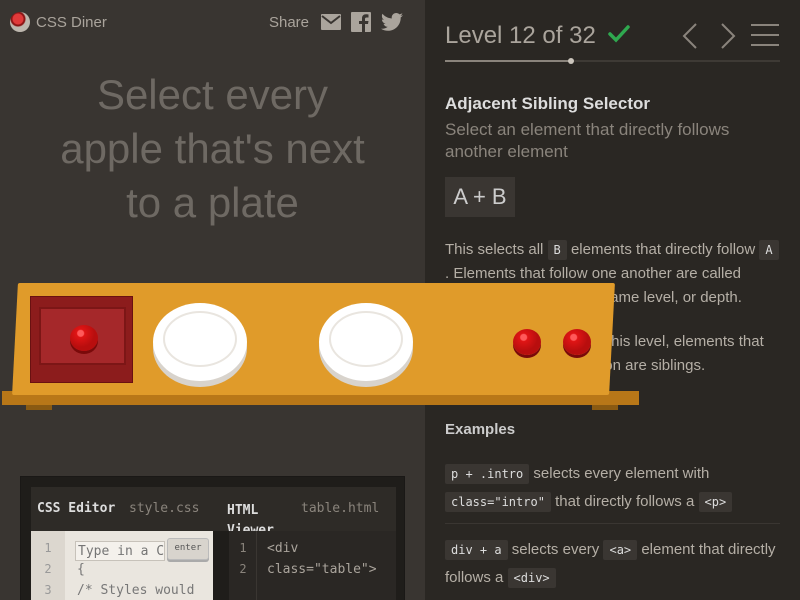  I want to click on css-selector-input, so click(120, 551).